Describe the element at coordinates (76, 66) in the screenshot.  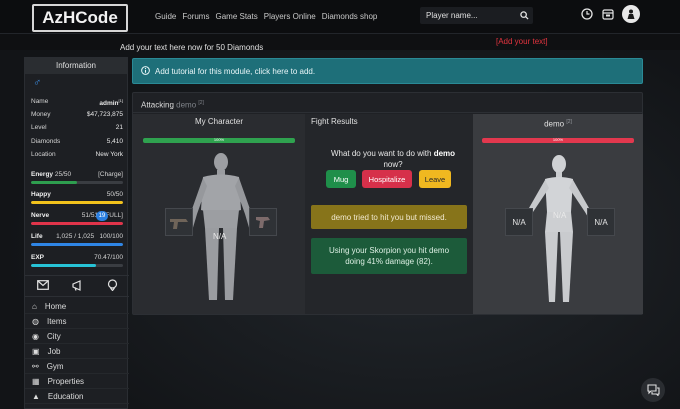
I see `sidebar-title: Information` at that location.